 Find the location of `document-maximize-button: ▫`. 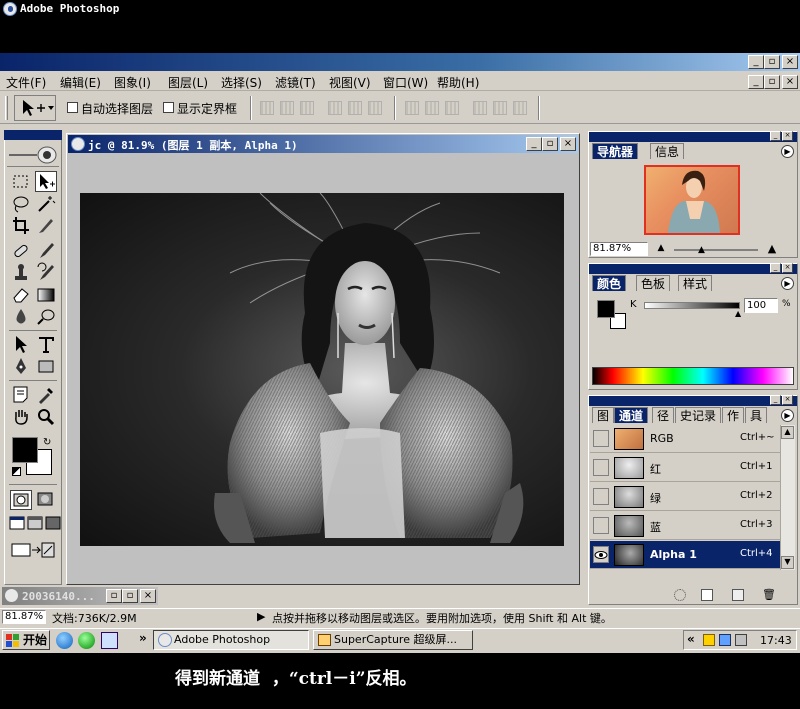

document-maximize-button: ▫ is located at coordinates (550, 144).